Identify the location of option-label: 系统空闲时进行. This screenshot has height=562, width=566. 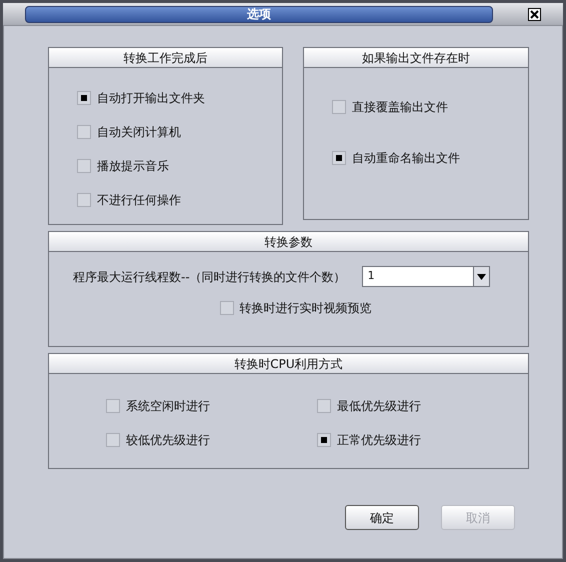
(168, 406).